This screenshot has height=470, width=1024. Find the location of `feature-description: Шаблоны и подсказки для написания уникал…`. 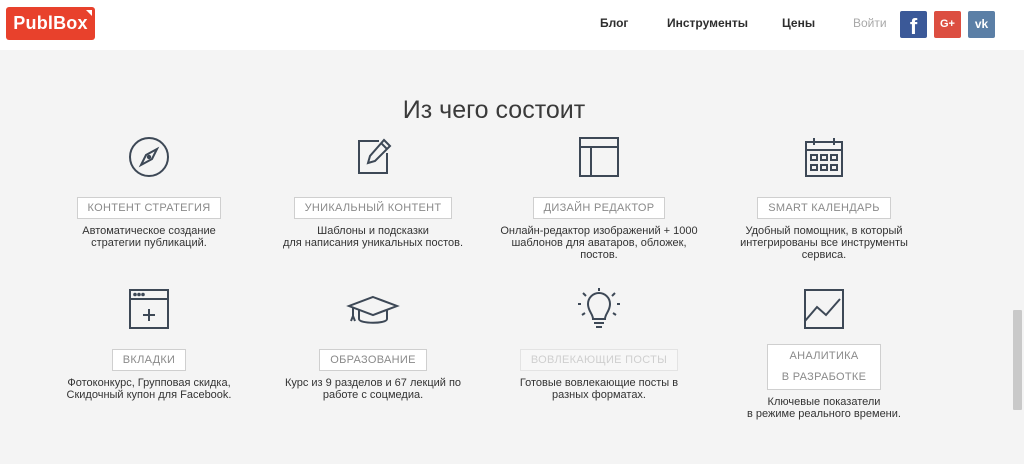

feature-description: Шаблоны и подсказки для написания уникал… is located at coordinates (373, 237).